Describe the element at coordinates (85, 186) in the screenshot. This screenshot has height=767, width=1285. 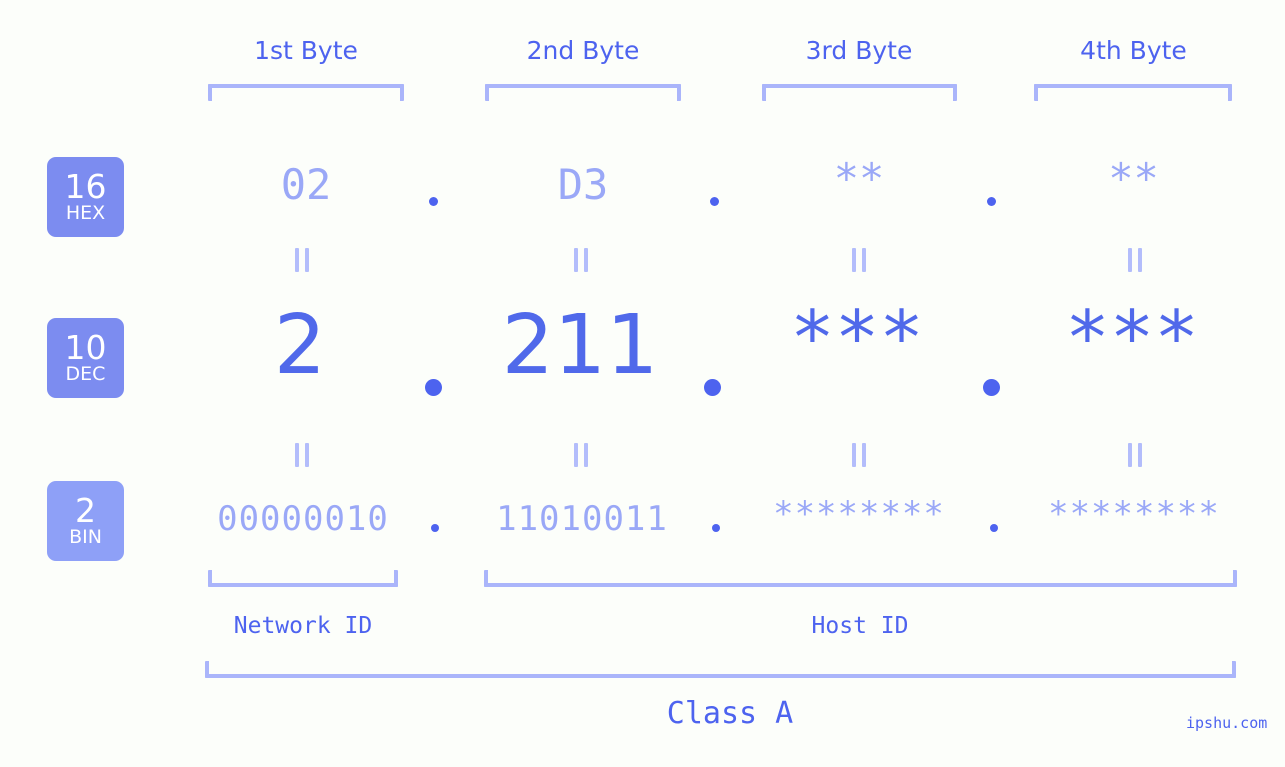
I see `radix-badge-hex-number: 16` at that location.